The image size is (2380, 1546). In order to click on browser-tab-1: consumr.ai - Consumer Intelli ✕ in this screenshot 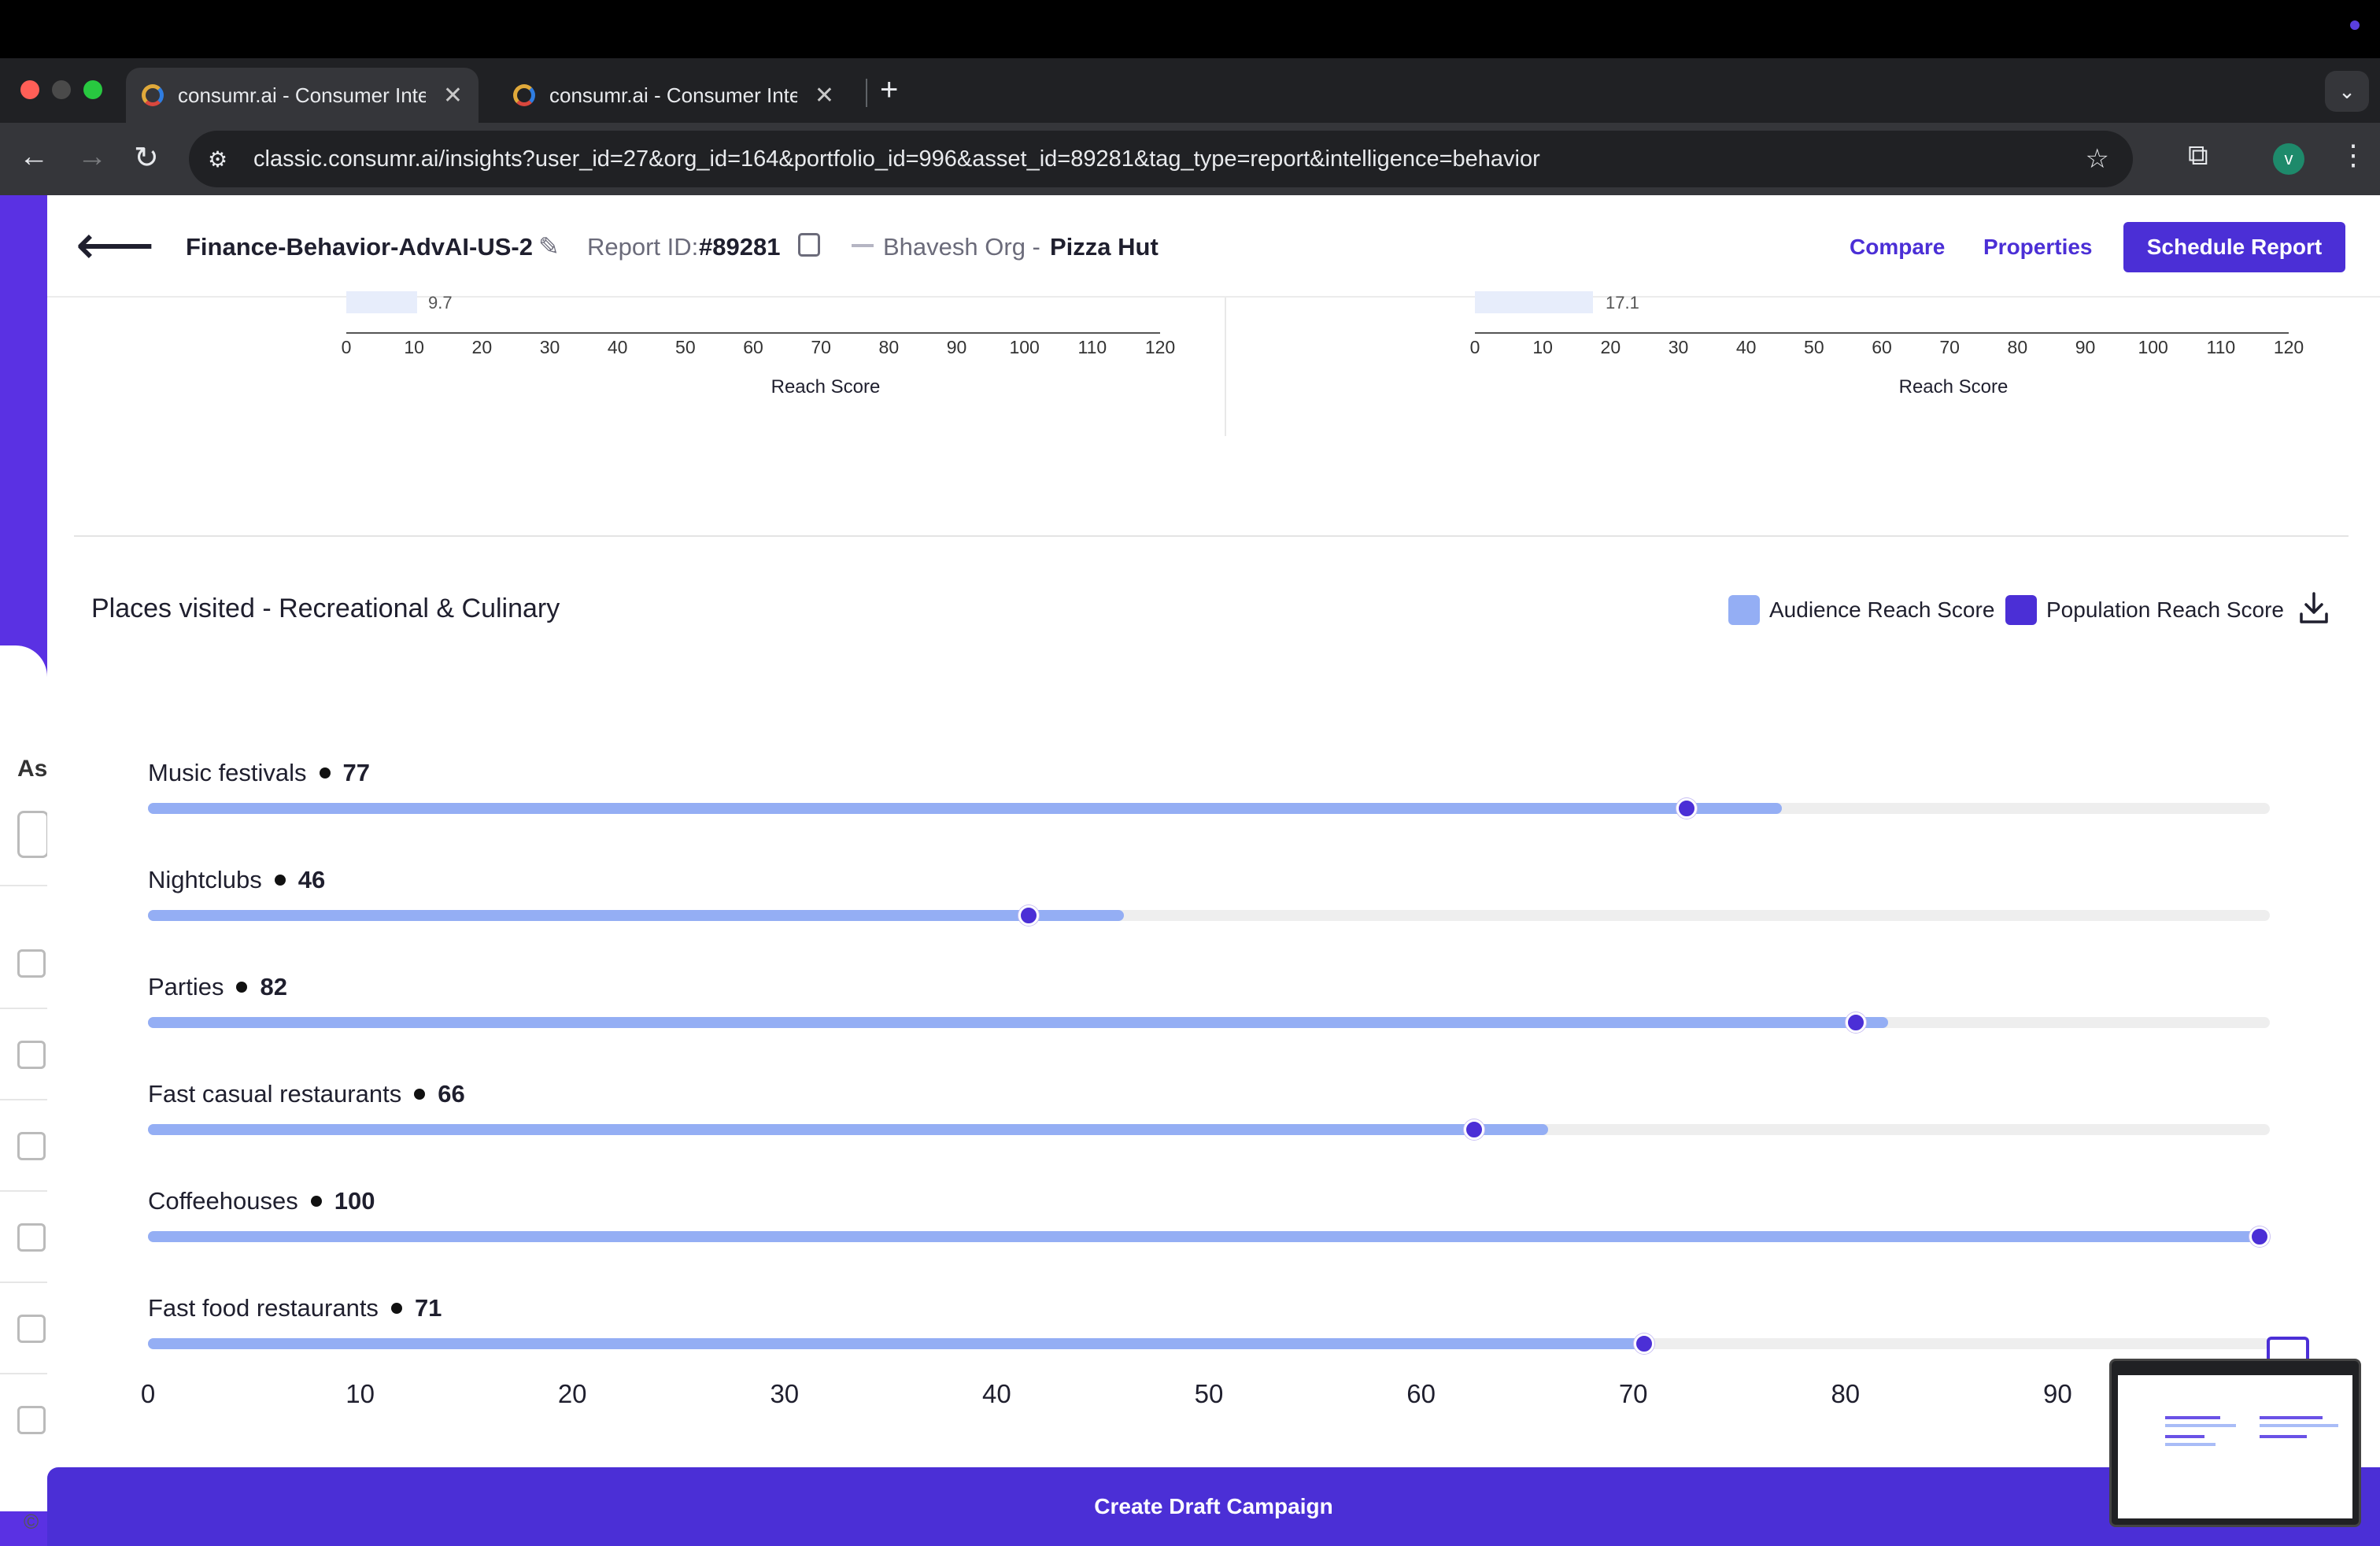, I will do `click(302, 96)`.